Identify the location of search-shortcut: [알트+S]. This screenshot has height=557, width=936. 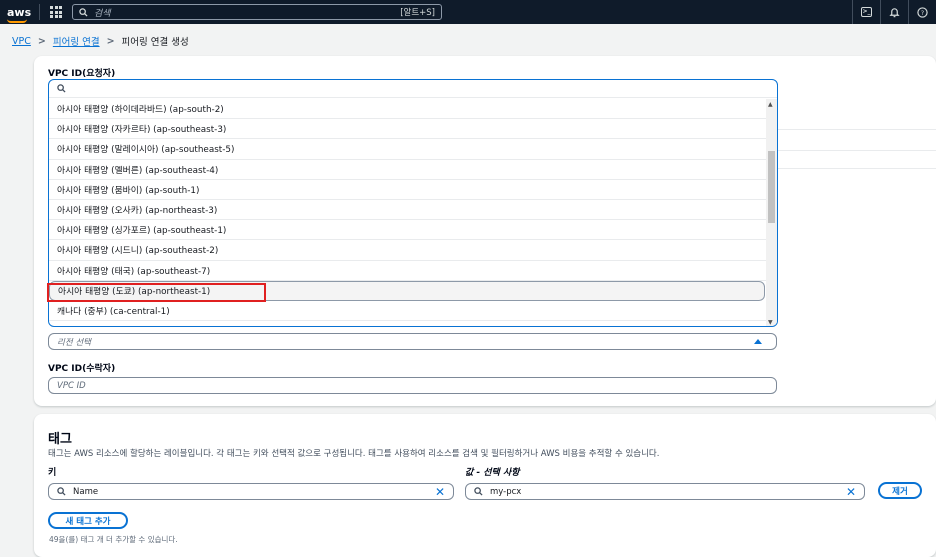
(417, 13).